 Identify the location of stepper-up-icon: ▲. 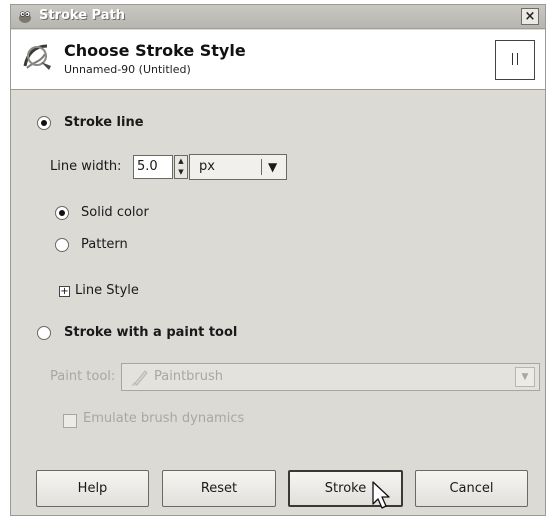
(181, 161).